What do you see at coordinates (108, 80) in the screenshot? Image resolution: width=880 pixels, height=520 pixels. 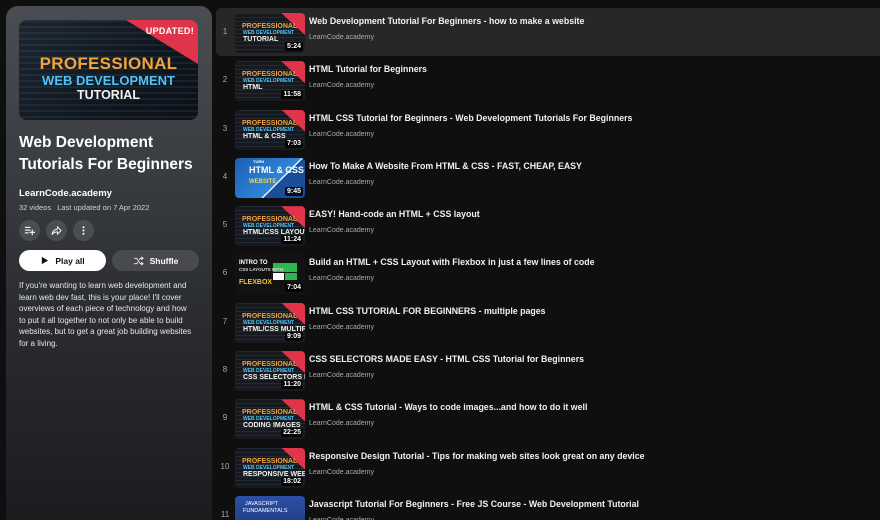 I see `cover-line-2: WEB DEVELOPMENT` at bounding box center [108, 80].